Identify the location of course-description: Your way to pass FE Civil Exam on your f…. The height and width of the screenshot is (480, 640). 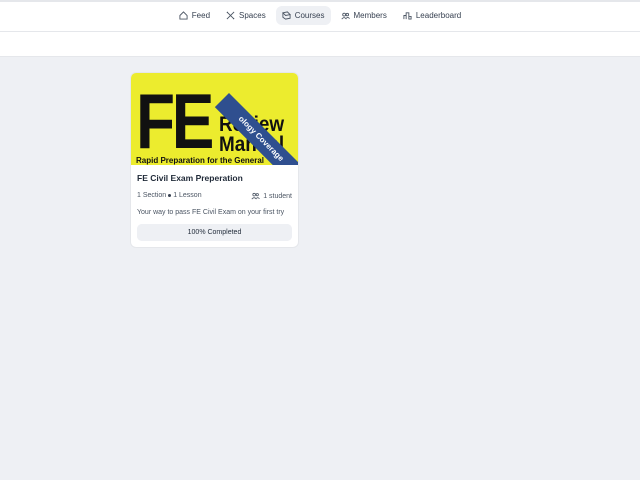
(211, 212).